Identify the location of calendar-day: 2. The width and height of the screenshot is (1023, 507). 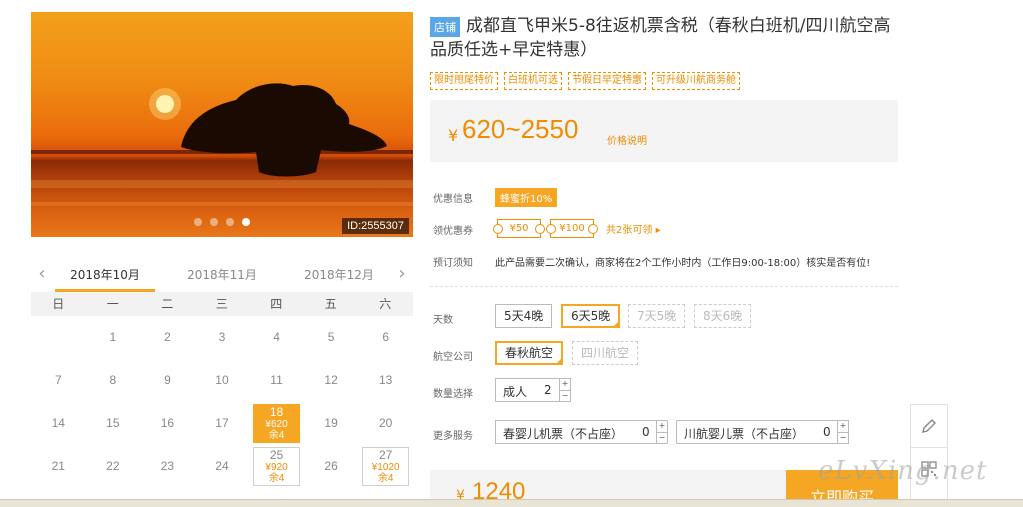
(167, 337).